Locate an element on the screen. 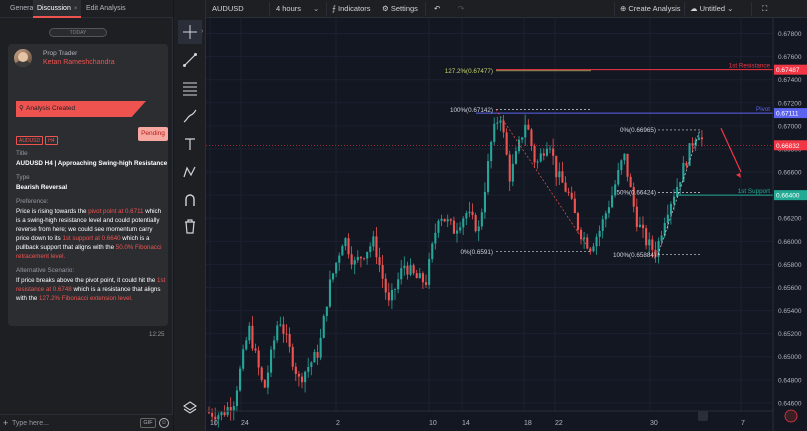 The image size is (807, 431). add-attachment-icon: + is located at coordinates (5, 423).